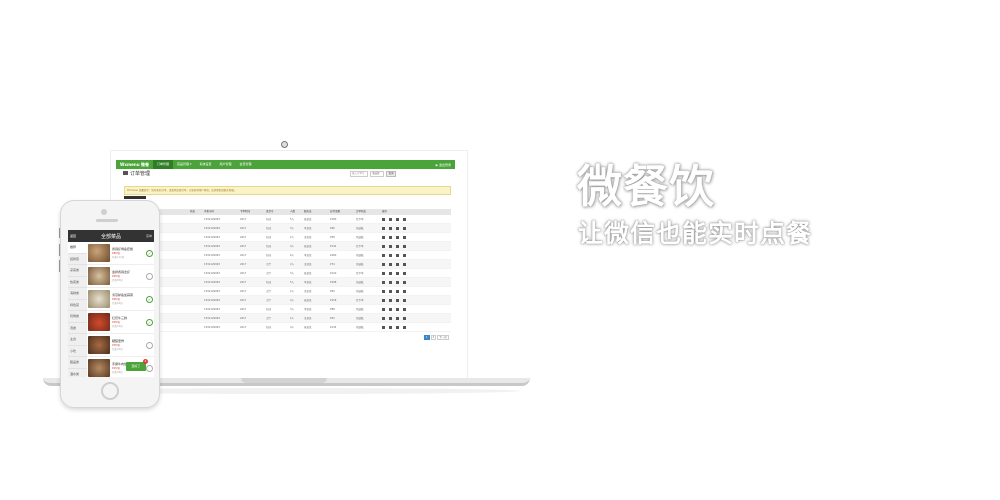 The width and height of the screenshot is (1000, 500). What do you see at coordinates (73, 236) in the screenshot?
I see `back-button: 返回` at bounding box center [73, 236].